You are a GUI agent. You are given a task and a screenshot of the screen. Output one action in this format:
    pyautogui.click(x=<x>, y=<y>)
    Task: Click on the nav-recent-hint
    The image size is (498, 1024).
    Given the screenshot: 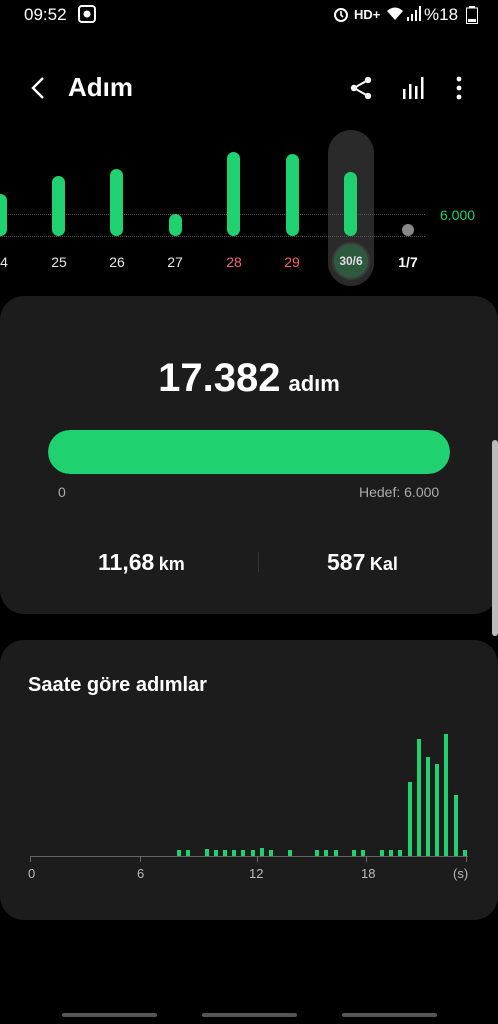 What is the action you would take?
    pyautogui.click(x=109, y=1015)
    